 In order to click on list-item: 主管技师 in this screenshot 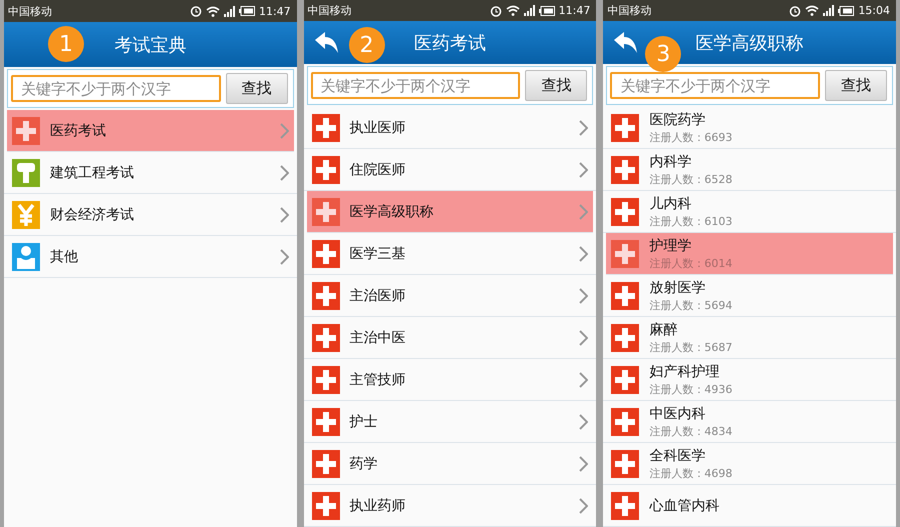, I will do `click(450, 380)`.